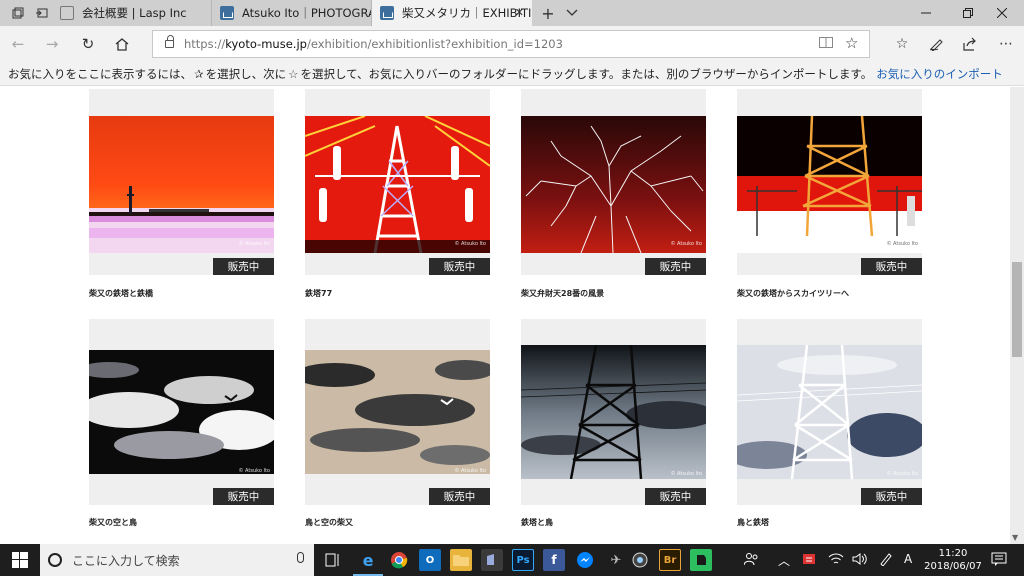 Image resolution: width=1024 pixels, height=576 pixels. What do you see at coordinates (572, 13) in the screenshot?
I see `chevron-down-icon` at bounding box center [572, 13].